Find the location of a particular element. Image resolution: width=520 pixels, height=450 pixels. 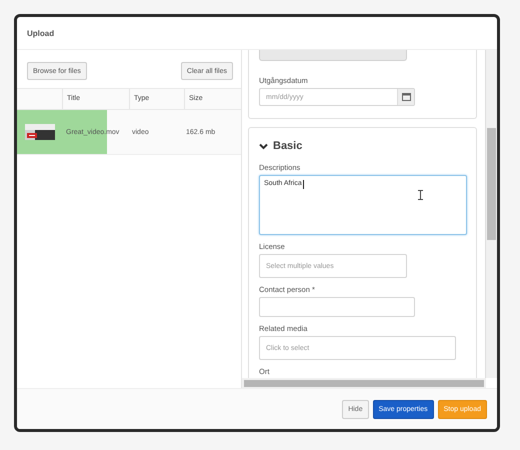

section-header: Basic is located at coordinates (280, 146).